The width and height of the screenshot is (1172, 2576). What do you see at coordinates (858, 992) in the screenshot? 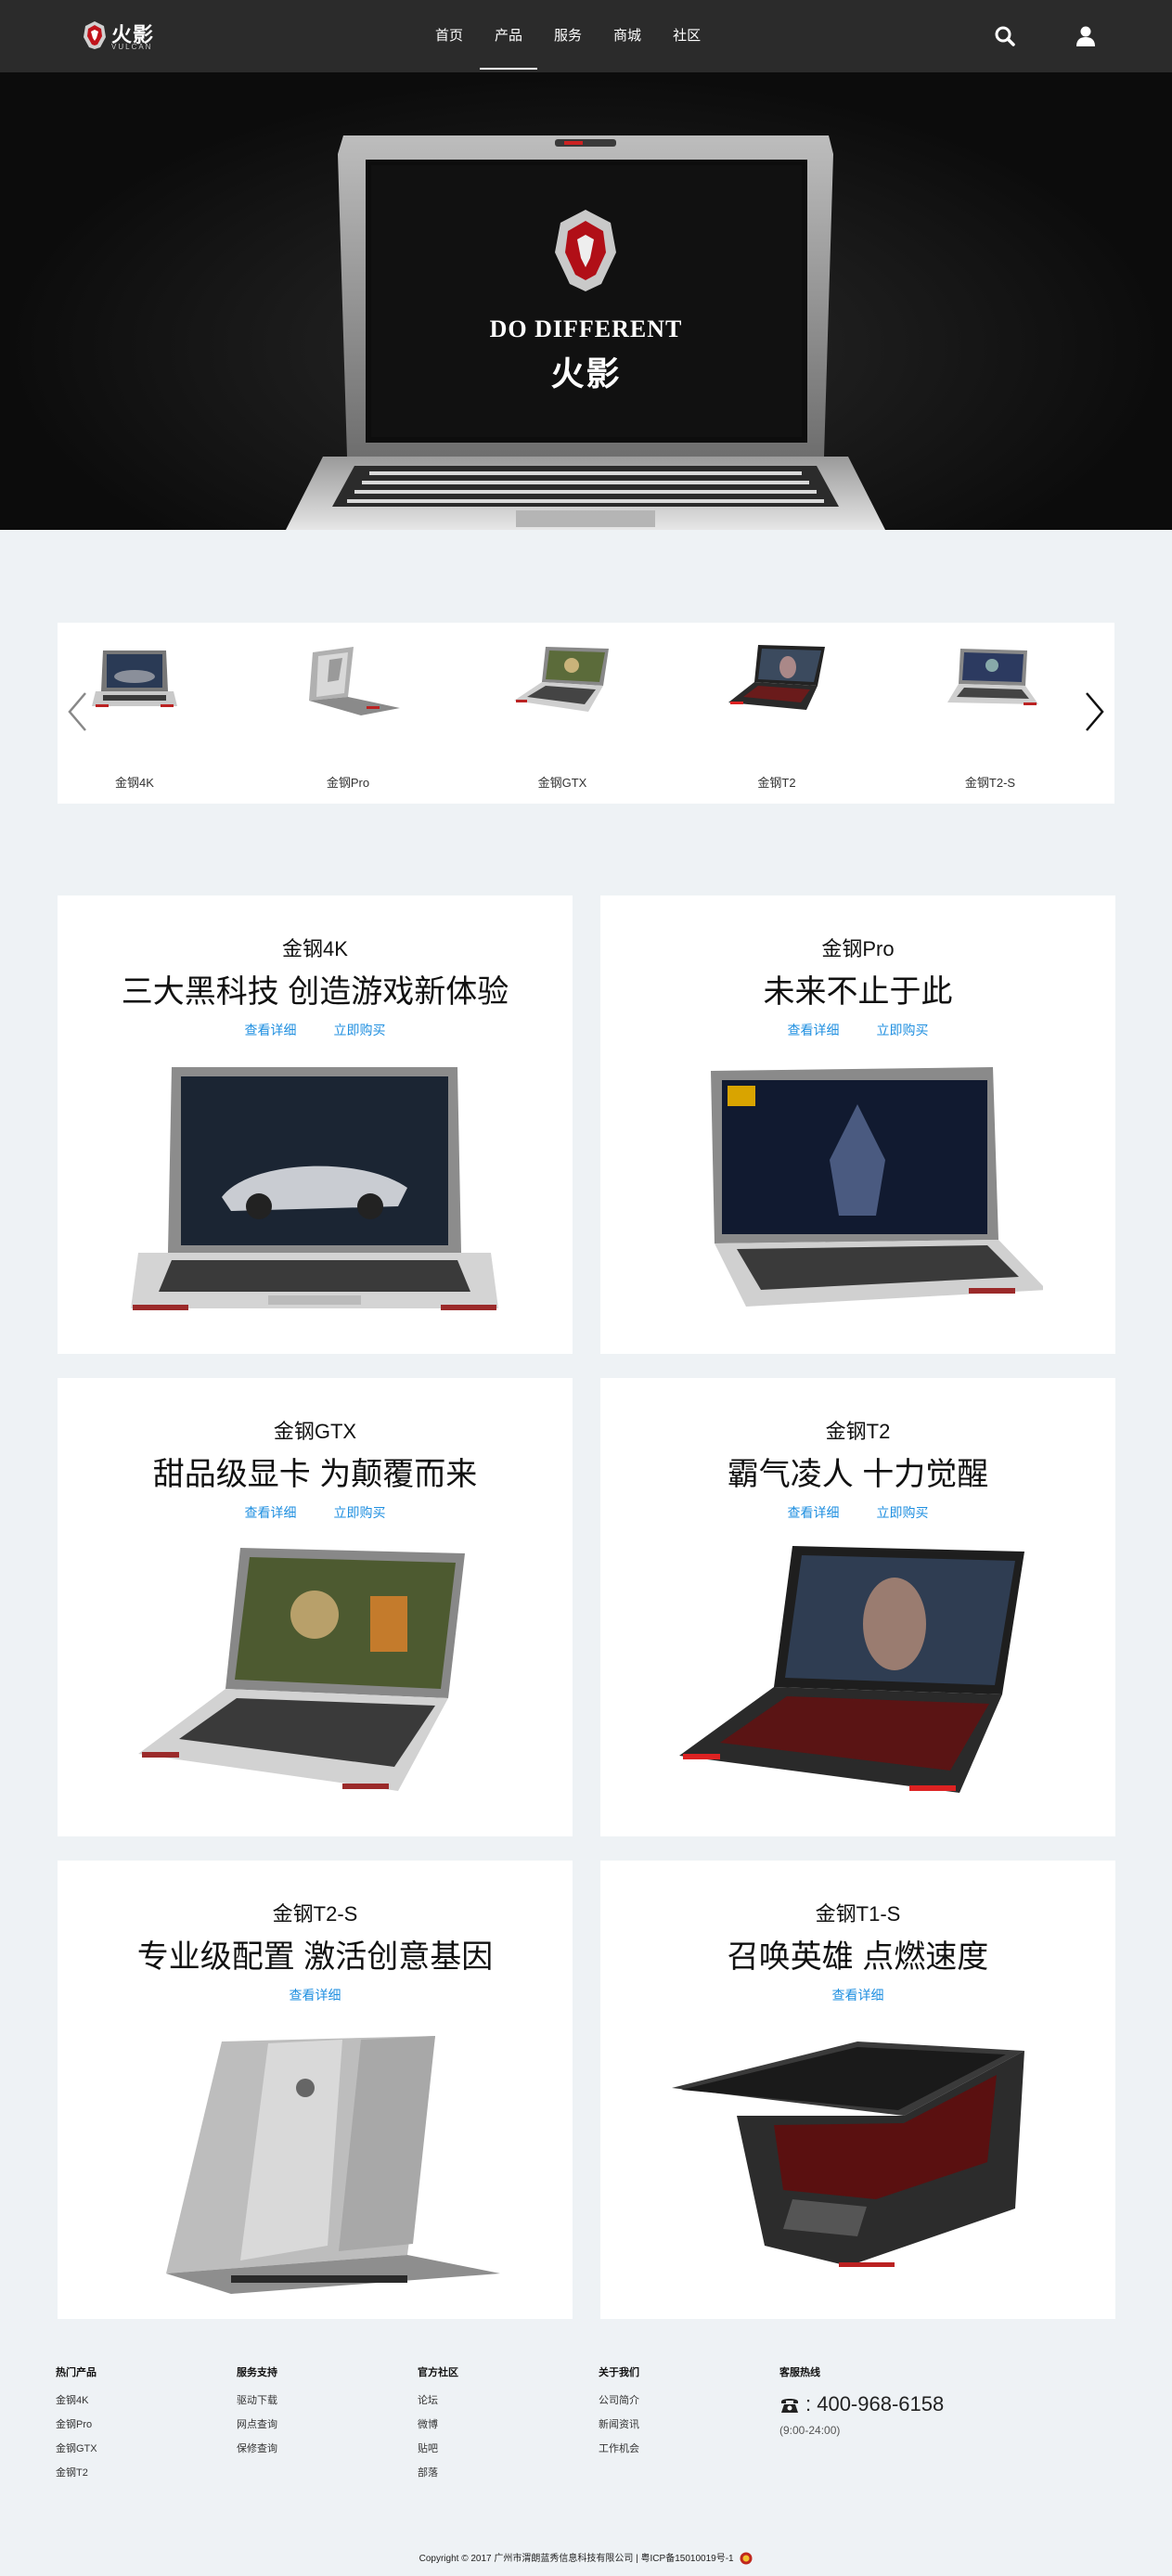
I see `product-tagline: 未来不止于此` at bounding box center [858, 992].